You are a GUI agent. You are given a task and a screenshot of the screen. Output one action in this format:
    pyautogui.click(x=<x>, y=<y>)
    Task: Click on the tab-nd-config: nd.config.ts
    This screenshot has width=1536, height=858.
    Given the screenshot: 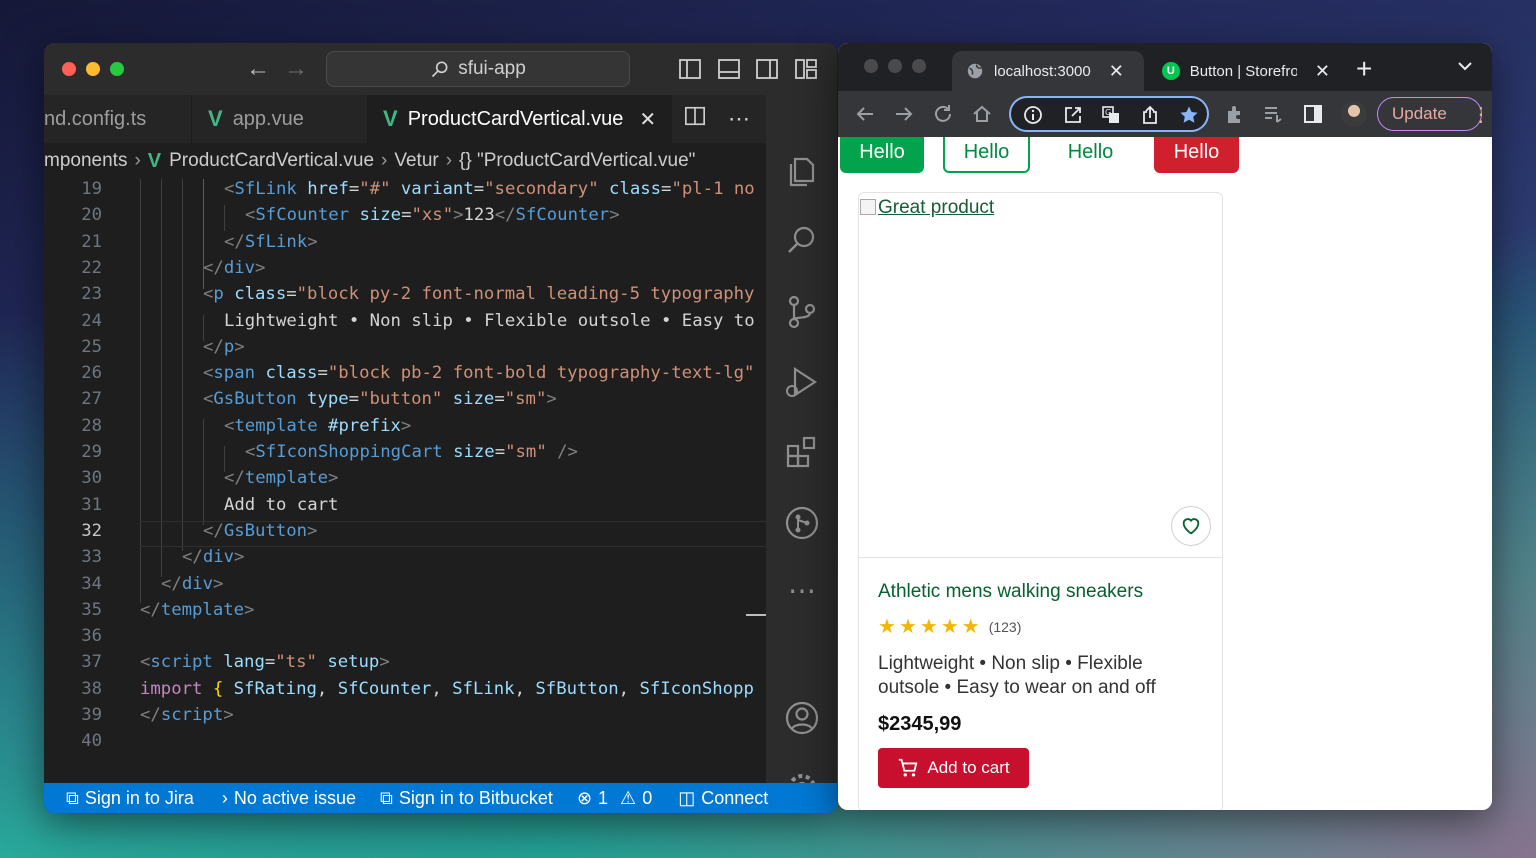 What is the action you would take?
    pyautogui.click(x=117, y=119)
    